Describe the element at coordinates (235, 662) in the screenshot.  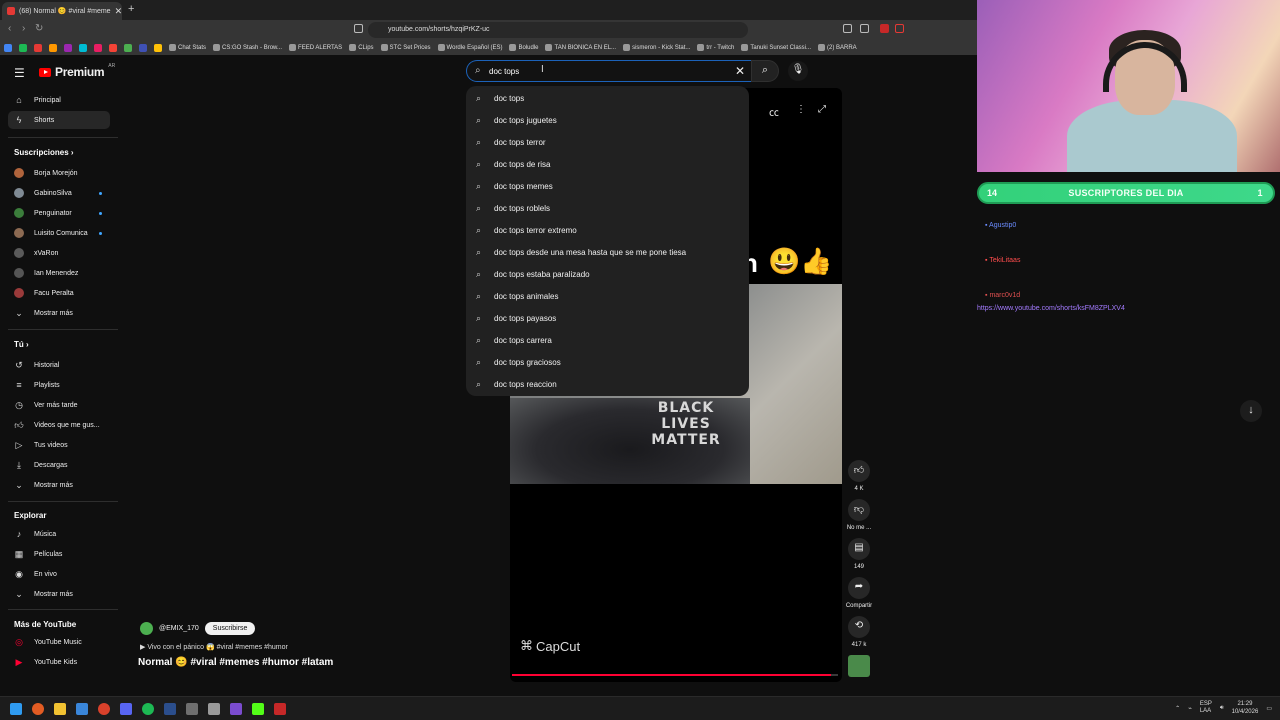
I see `video-title: Normal 😊 #viral #memes #humor #latam` at that location.